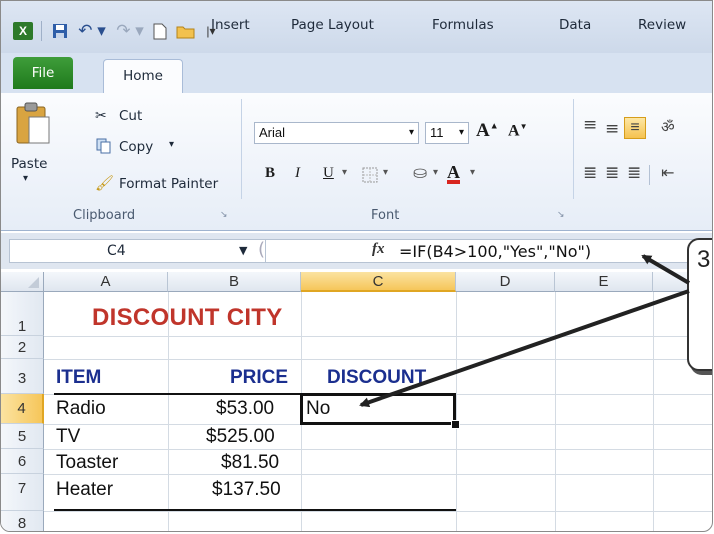 This screenshot has width=714, height=534. I want to click on callout-arrows, so click(525, 331).